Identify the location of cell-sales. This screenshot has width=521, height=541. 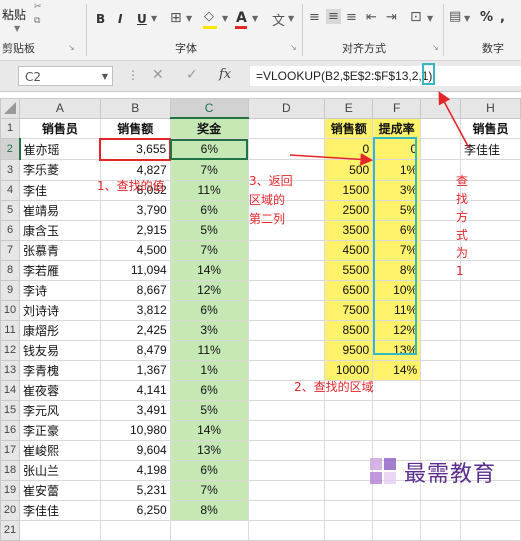
(135, 530).